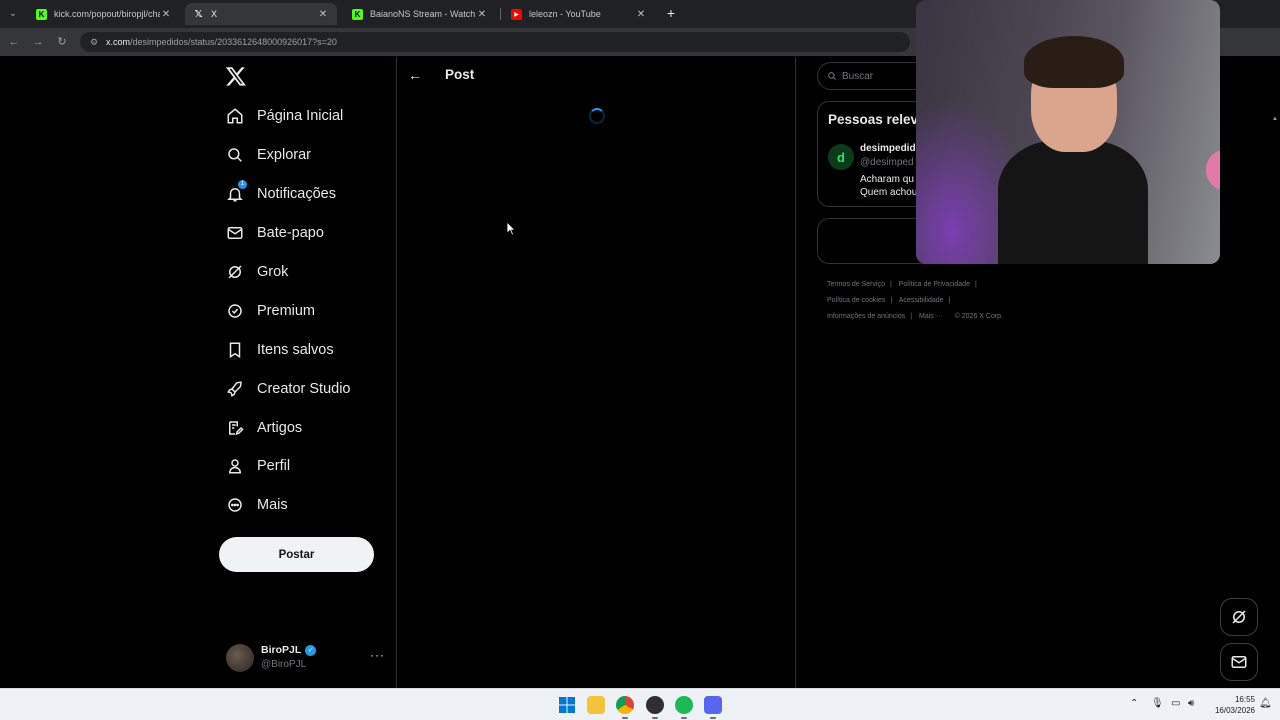  Describe the element at coordinates (1157, 703) in the screenshot. I see `microphone-icon: 🎙︎` at that location.